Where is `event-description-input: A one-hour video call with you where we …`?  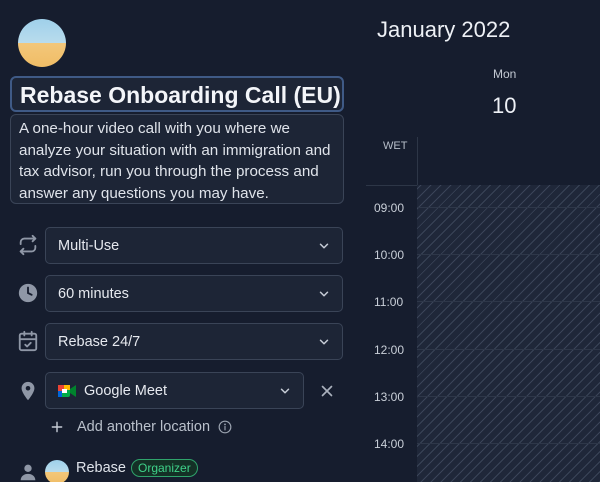 event-description-input: A one-hour video call with you where we … is located at coordinates (177, 159).